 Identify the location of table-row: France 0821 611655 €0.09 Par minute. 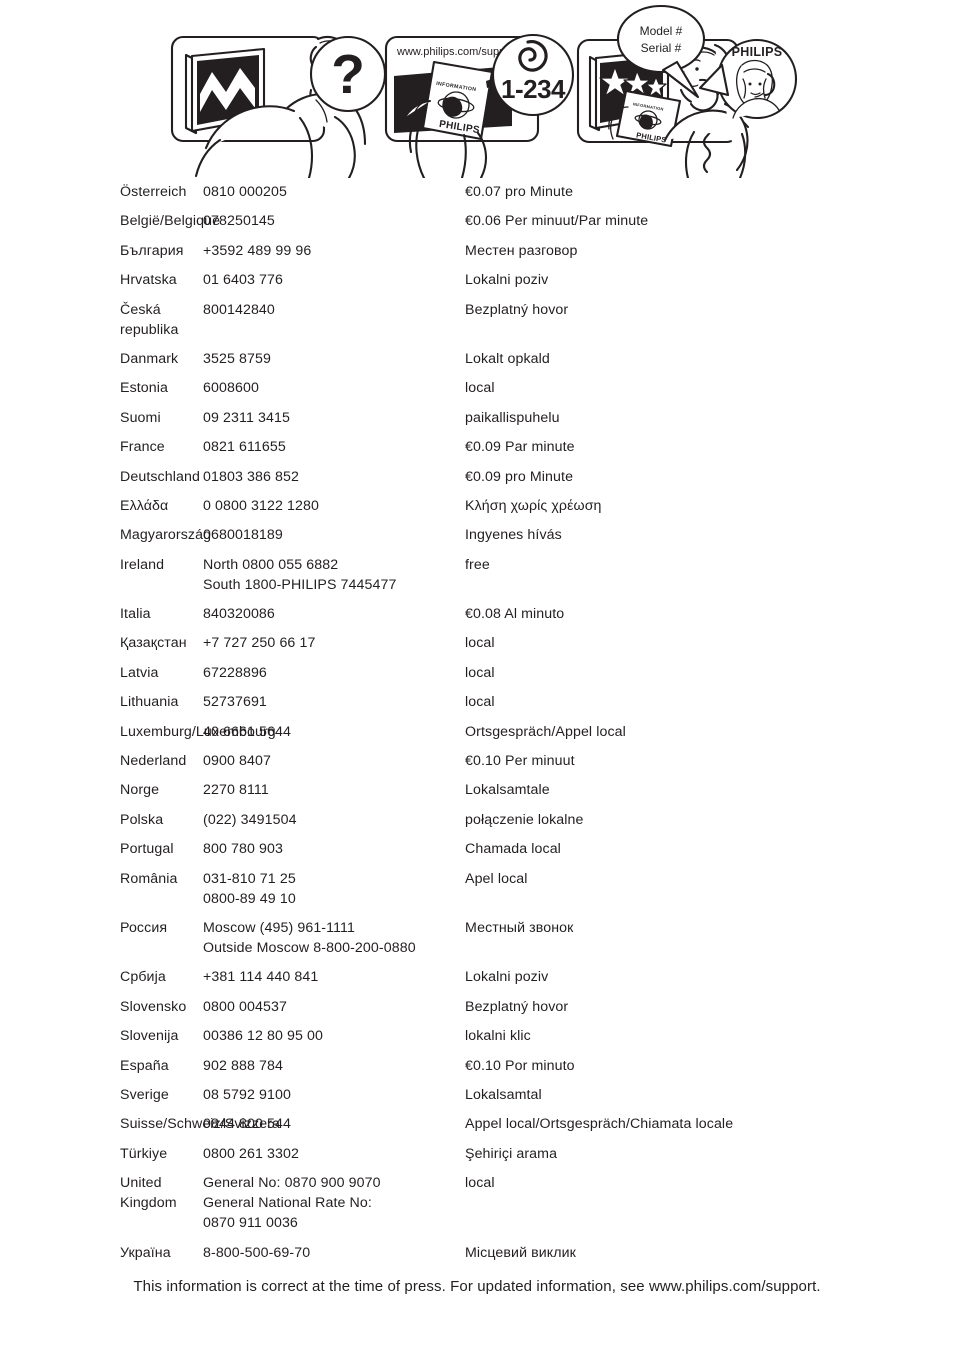
(477, 447).